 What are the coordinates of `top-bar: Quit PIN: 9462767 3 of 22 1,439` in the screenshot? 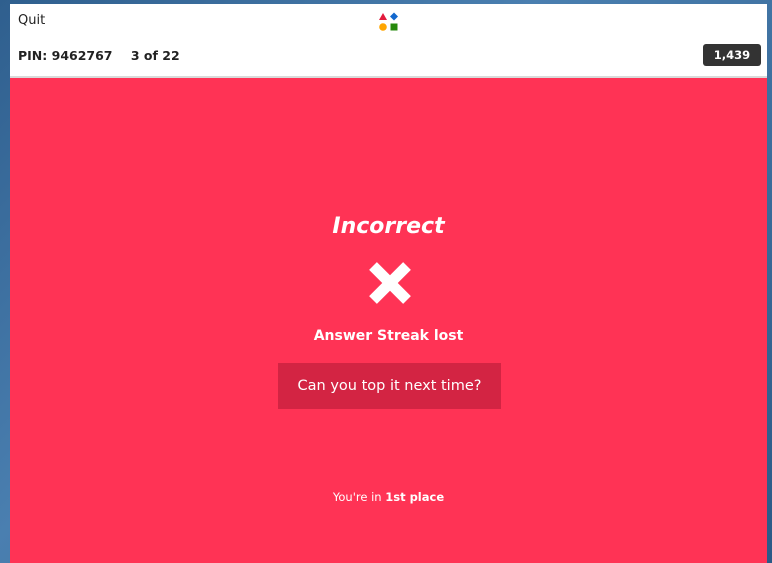 It's located at (388, 41).